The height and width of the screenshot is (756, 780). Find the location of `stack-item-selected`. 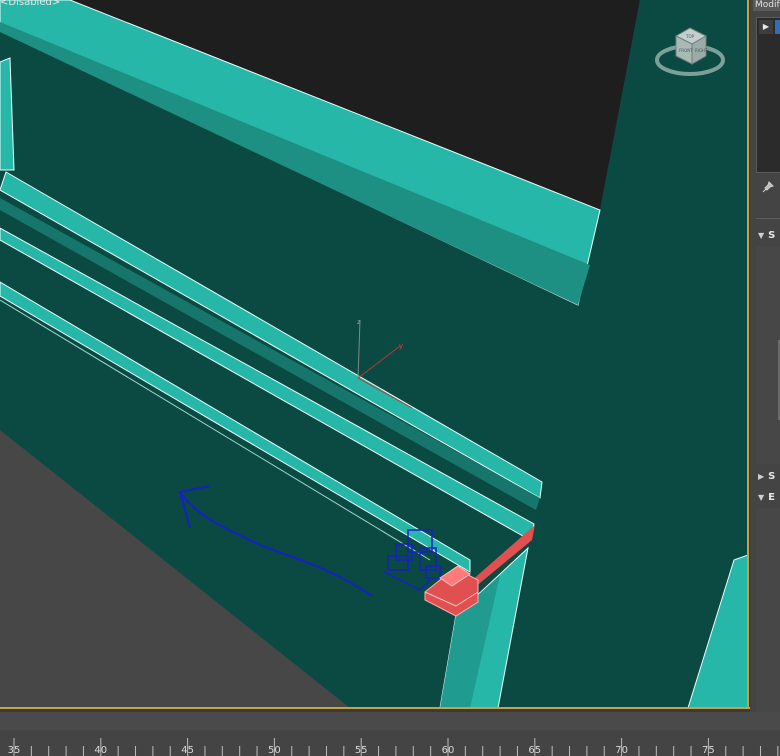

stack-item-selected is located at coordinates (777, 27).